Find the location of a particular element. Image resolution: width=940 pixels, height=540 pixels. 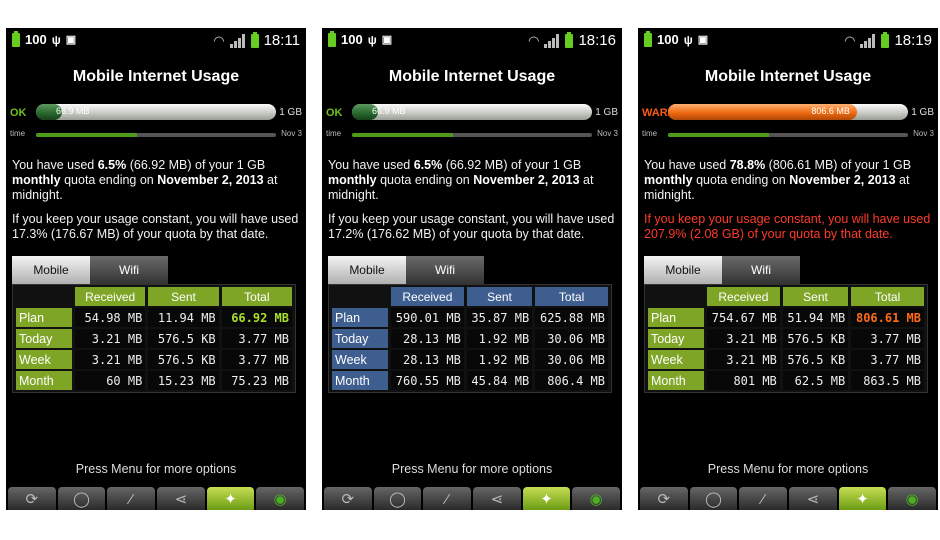

time-progress-bar is located at coordinates (788, 135).